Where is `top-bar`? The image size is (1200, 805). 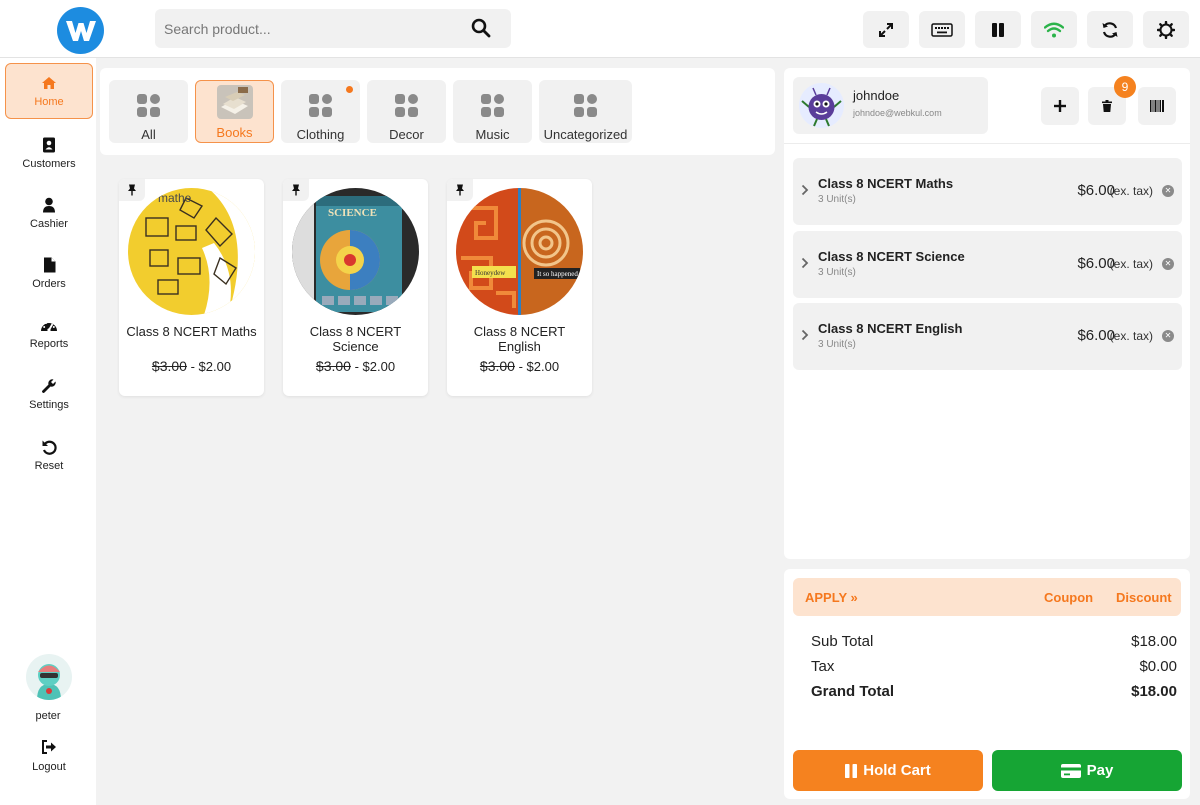 top-bar is located at coordinates (600, 29).